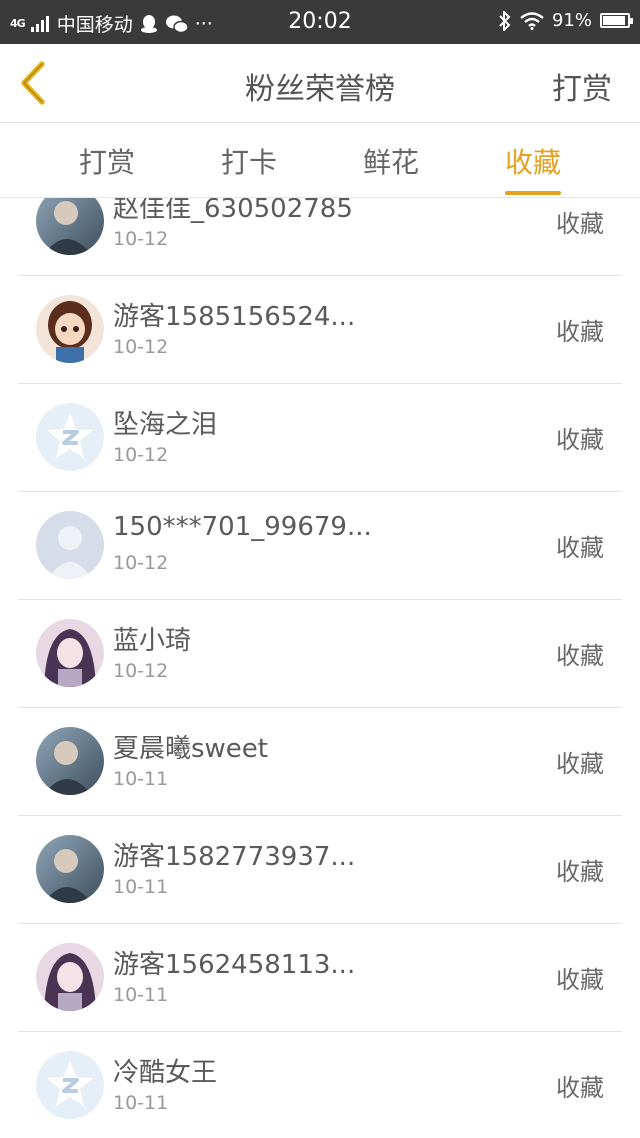  Describe the element at coordinates (320, 22) in the screenshot. I see `status-bar: 4G 中国移动 ··· 20:02 91%` at that location.